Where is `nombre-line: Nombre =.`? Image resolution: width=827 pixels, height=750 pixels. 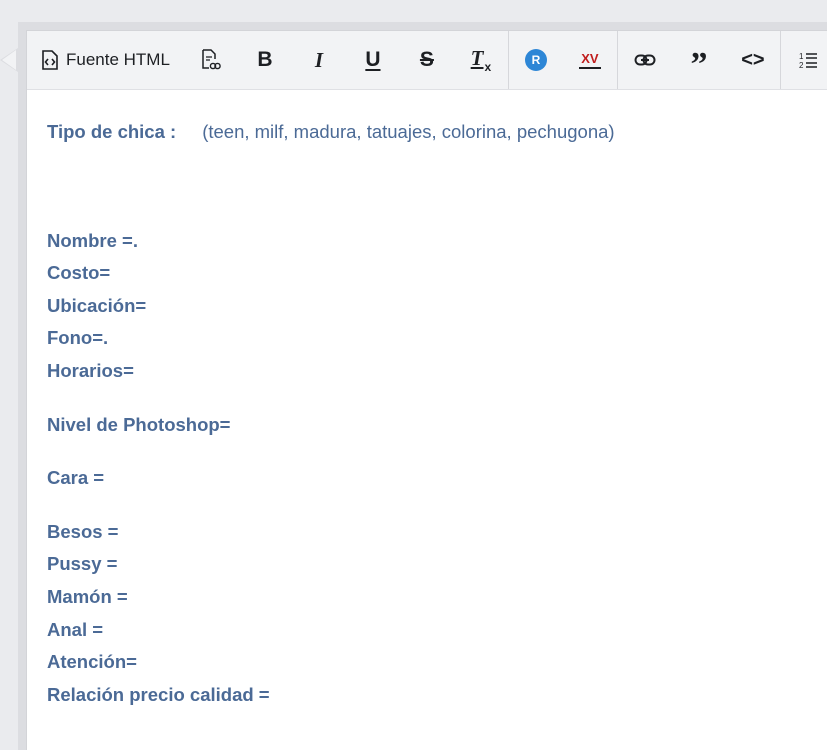
nombre-line: Nombre =. is located at coordinates (92, 240).